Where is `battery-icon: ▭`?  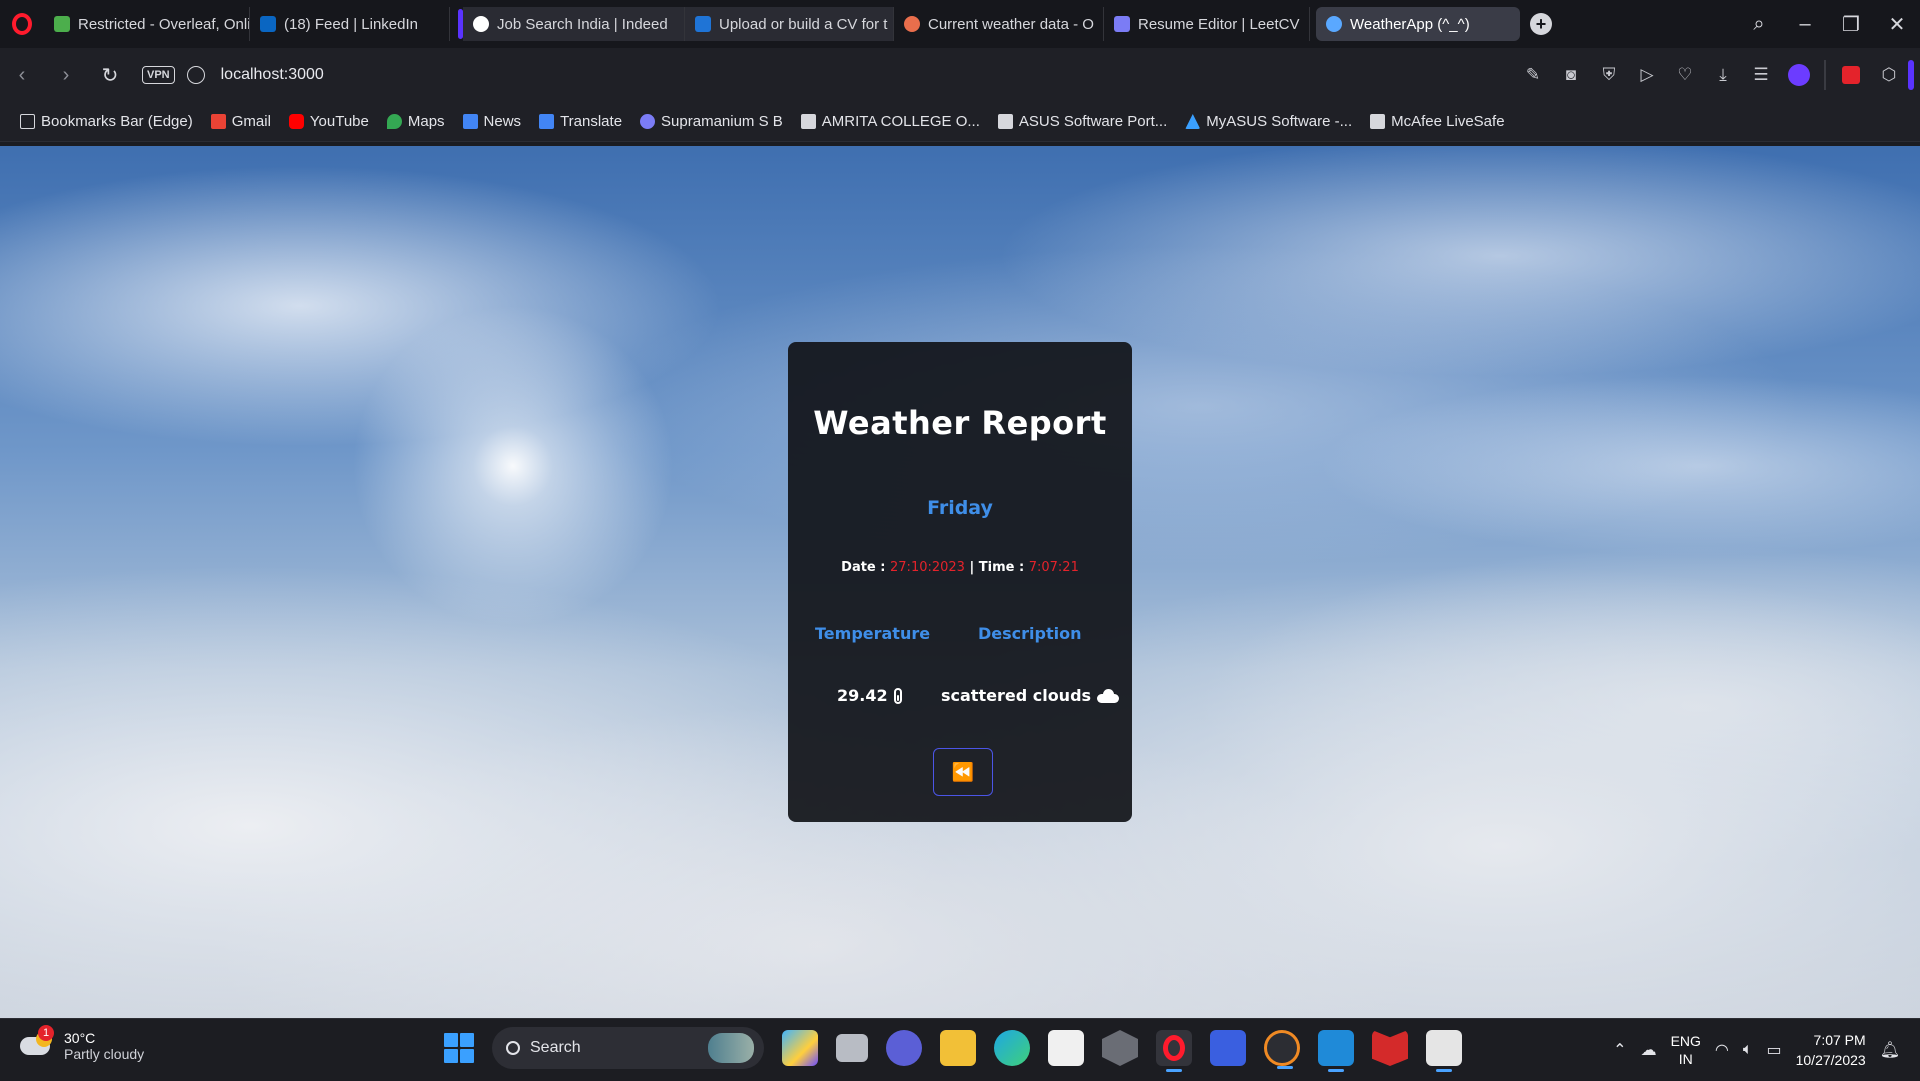
battery-icon: ▭ is located at coordinates (1773, 1050).